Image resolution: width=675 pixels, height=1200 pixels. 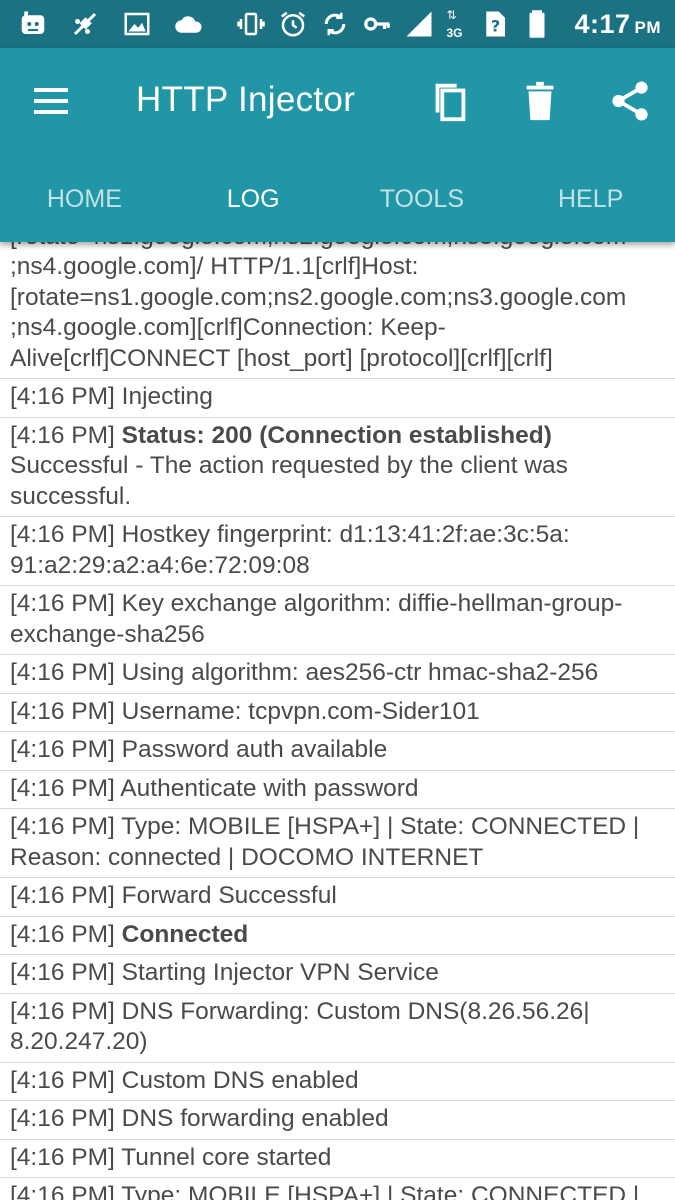 I want to click on app-title: HTTP Injector, so click(x=246, y=99).